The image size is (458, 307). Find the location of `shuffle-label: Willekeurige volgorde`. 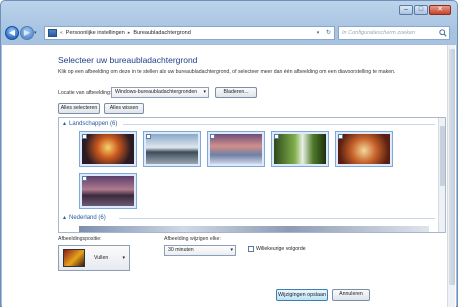

shuffle-label: Willekeurige volgorde is located at coordinates (281, 249).